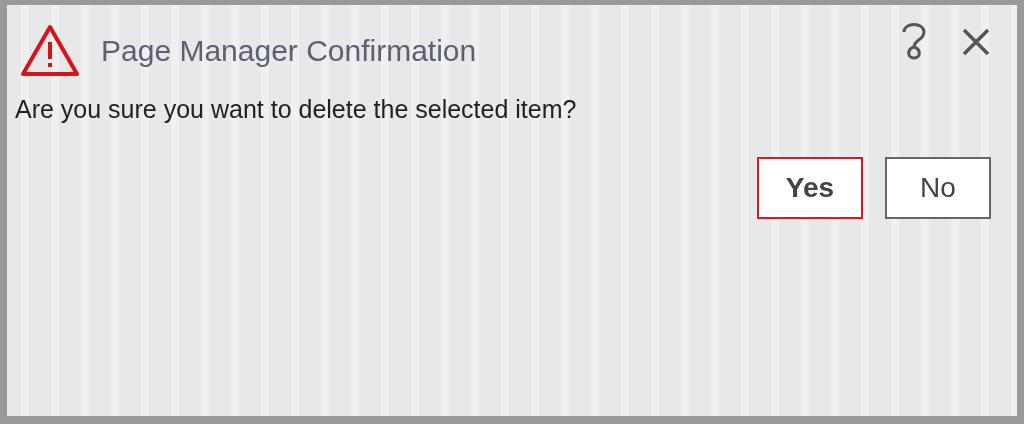 This screenshot has width=1024, height=424. I want to click on dialog-button: Yes, so click(810, 188).